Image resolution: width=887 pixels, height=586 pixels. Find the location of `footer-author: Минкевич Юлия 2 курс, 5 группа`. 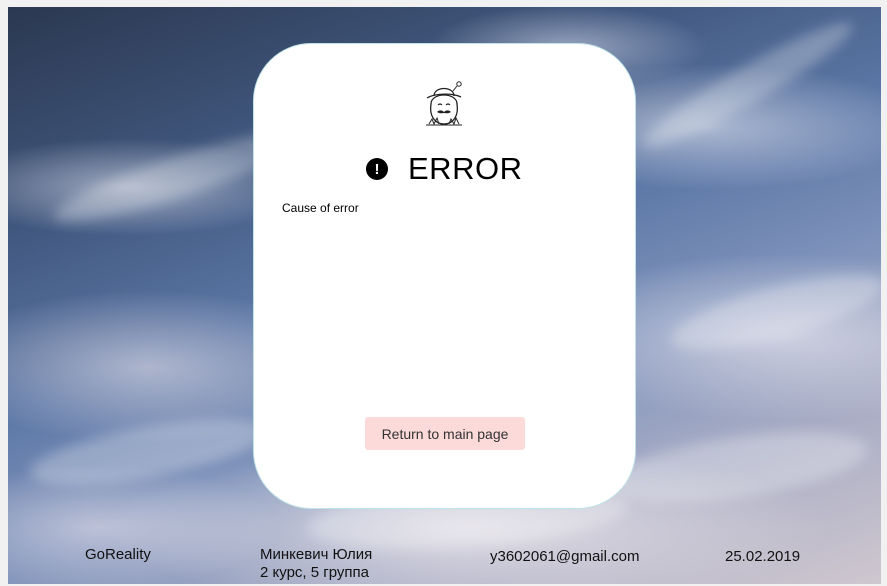

footer-author: Минкевич Юлия 2 курс, 5 группа is located at coordinates (316, 564).